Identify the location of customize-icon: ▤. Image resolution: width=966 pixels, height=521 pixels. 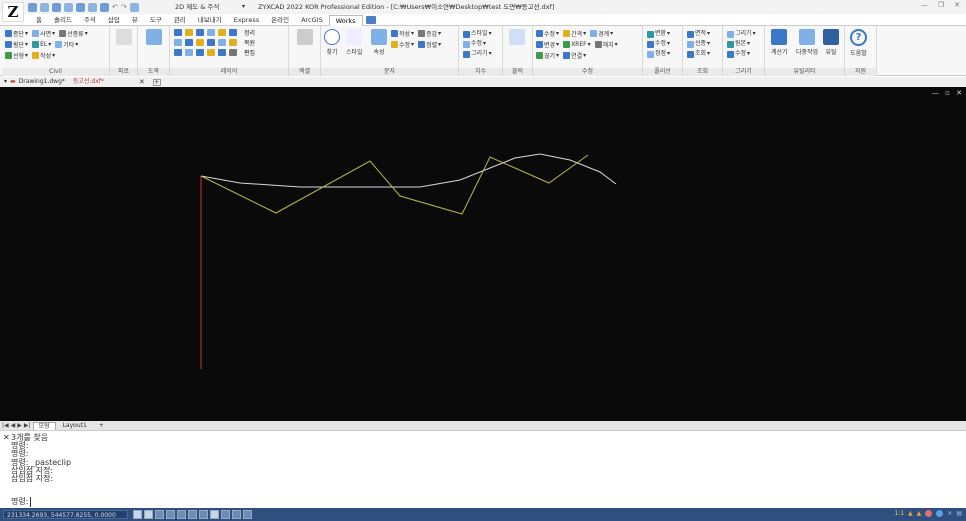
(959, 513).